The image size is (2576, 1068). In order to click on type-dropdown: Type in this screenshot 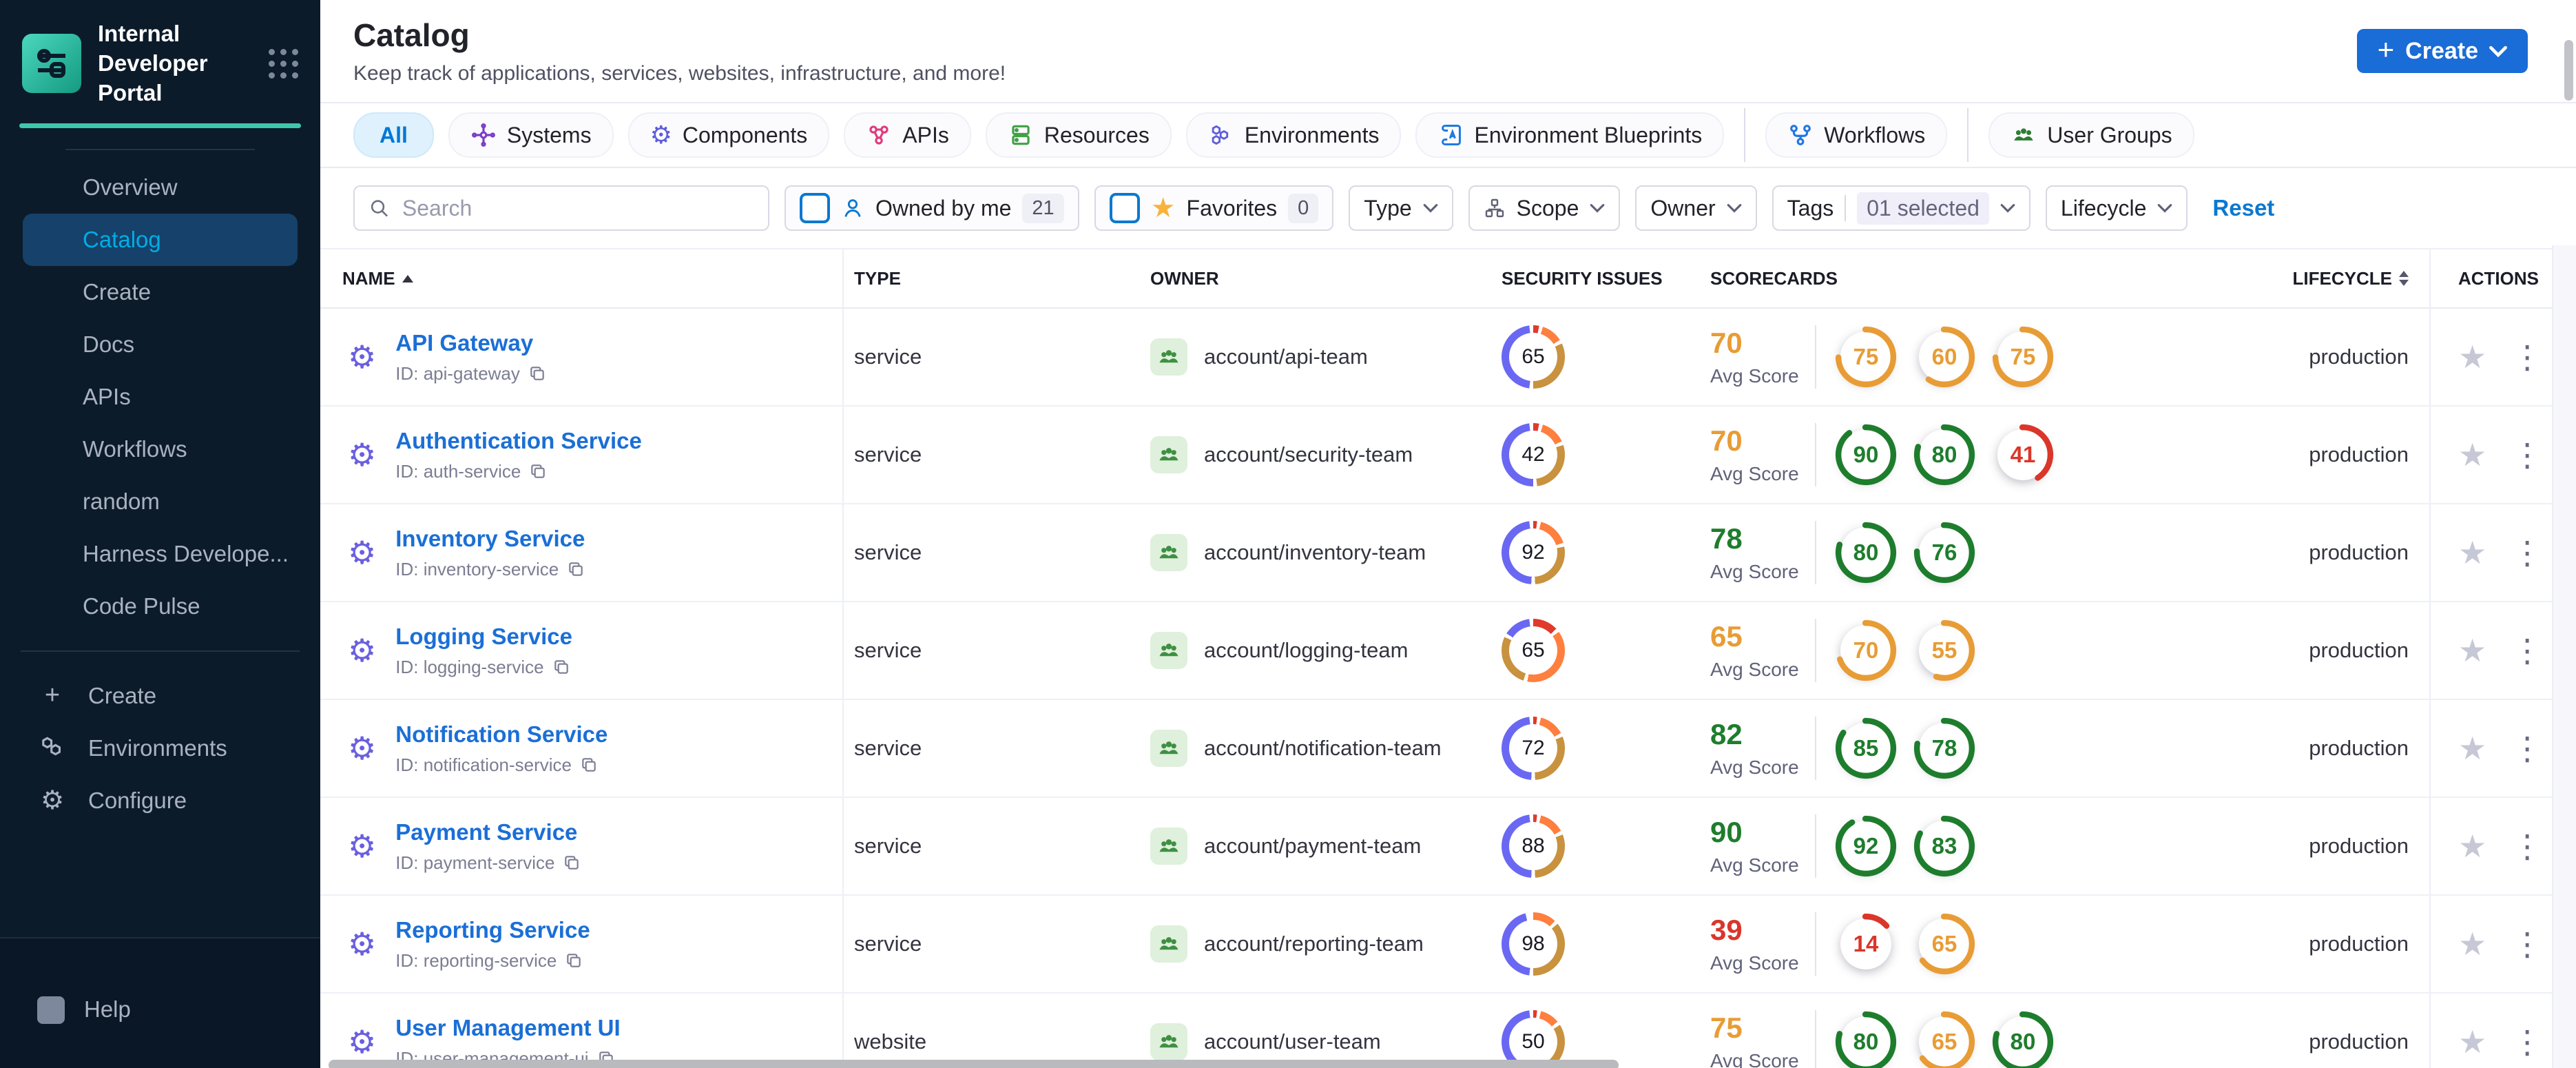, I will do `click(1401, 208)`.